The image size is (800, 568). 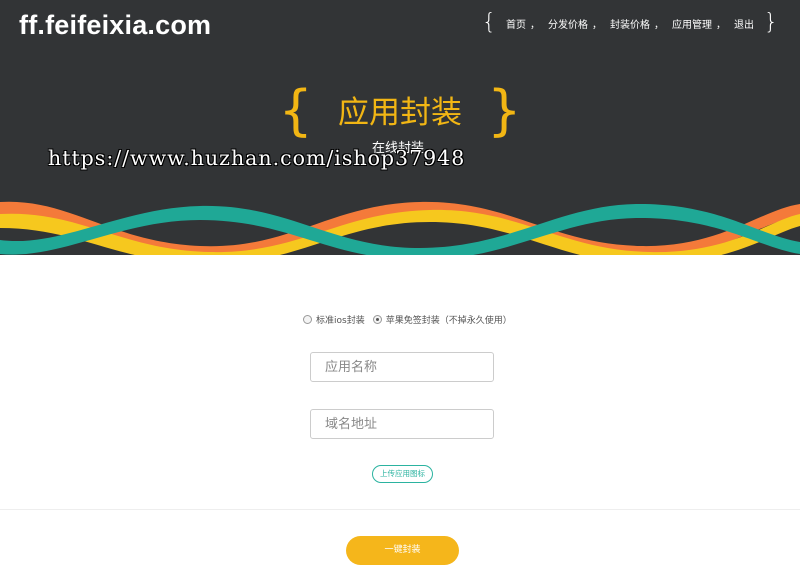 What do you see at coordinates (307, 319) in the screenshot?
I see `radio-standard-ios` at bounding box center [307, 319].